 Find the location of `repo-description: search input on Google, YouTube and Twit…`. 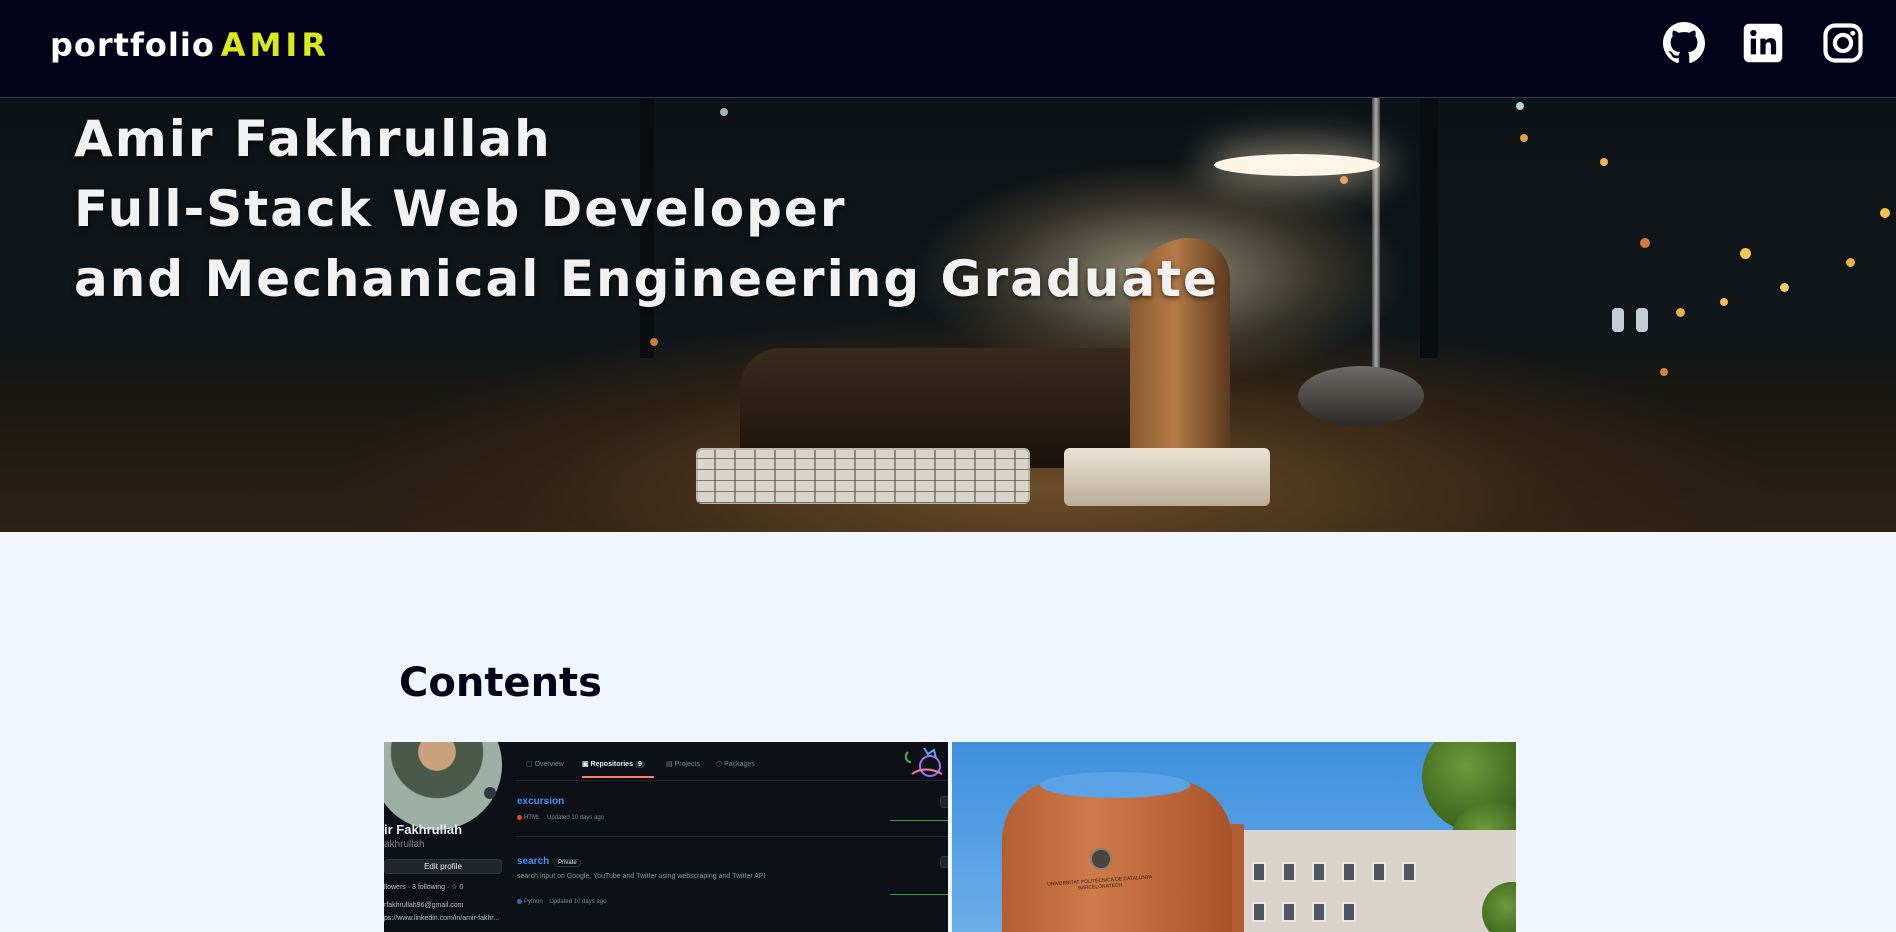

repo-description: search input on Google, YouTube and Twit… is located at coordinates (641, 876).